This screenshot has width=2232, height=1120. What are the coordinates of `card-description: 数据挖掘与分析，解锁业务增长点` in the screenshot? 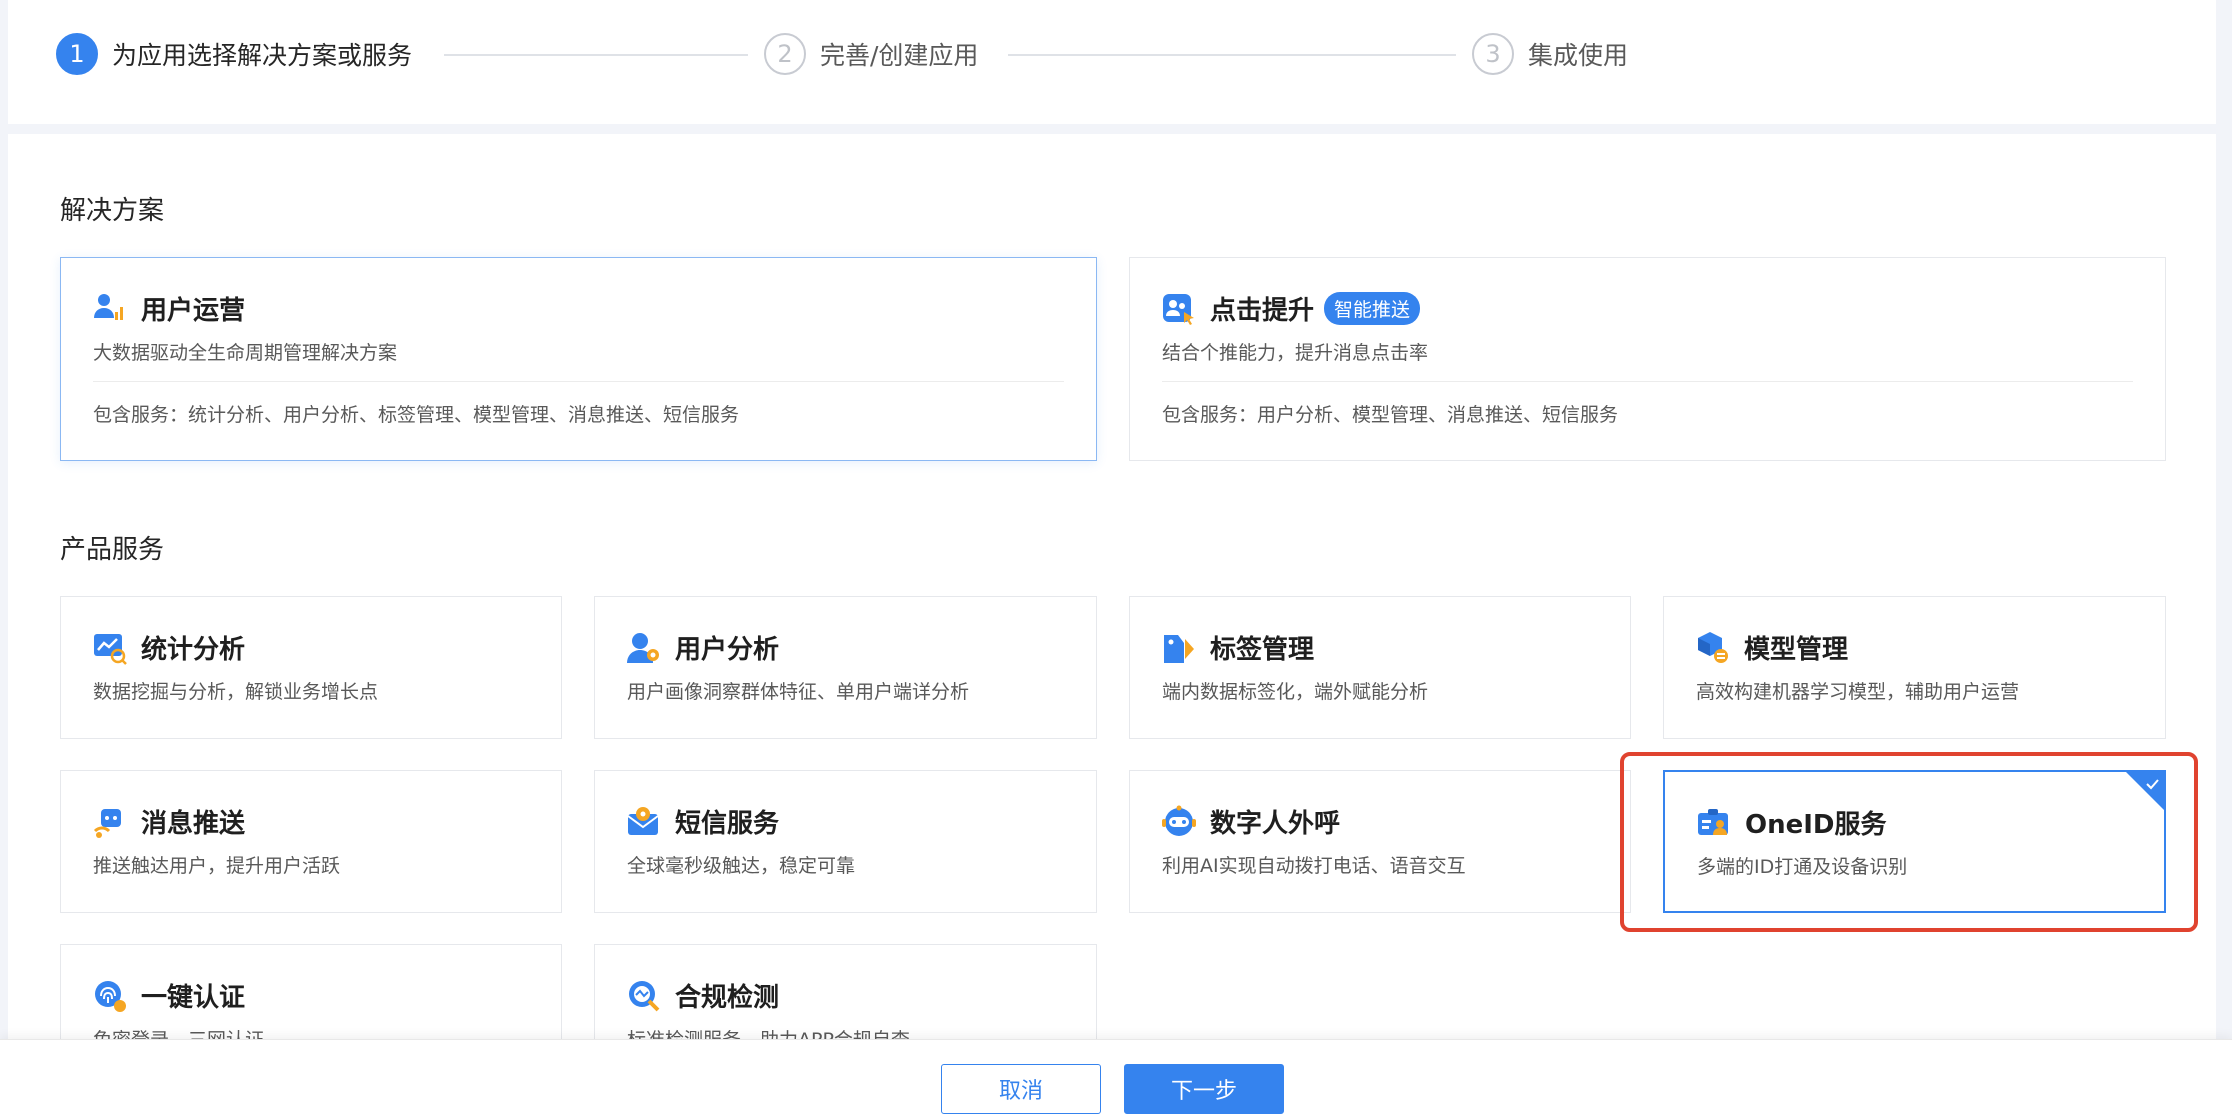 It's located at (236, 692).